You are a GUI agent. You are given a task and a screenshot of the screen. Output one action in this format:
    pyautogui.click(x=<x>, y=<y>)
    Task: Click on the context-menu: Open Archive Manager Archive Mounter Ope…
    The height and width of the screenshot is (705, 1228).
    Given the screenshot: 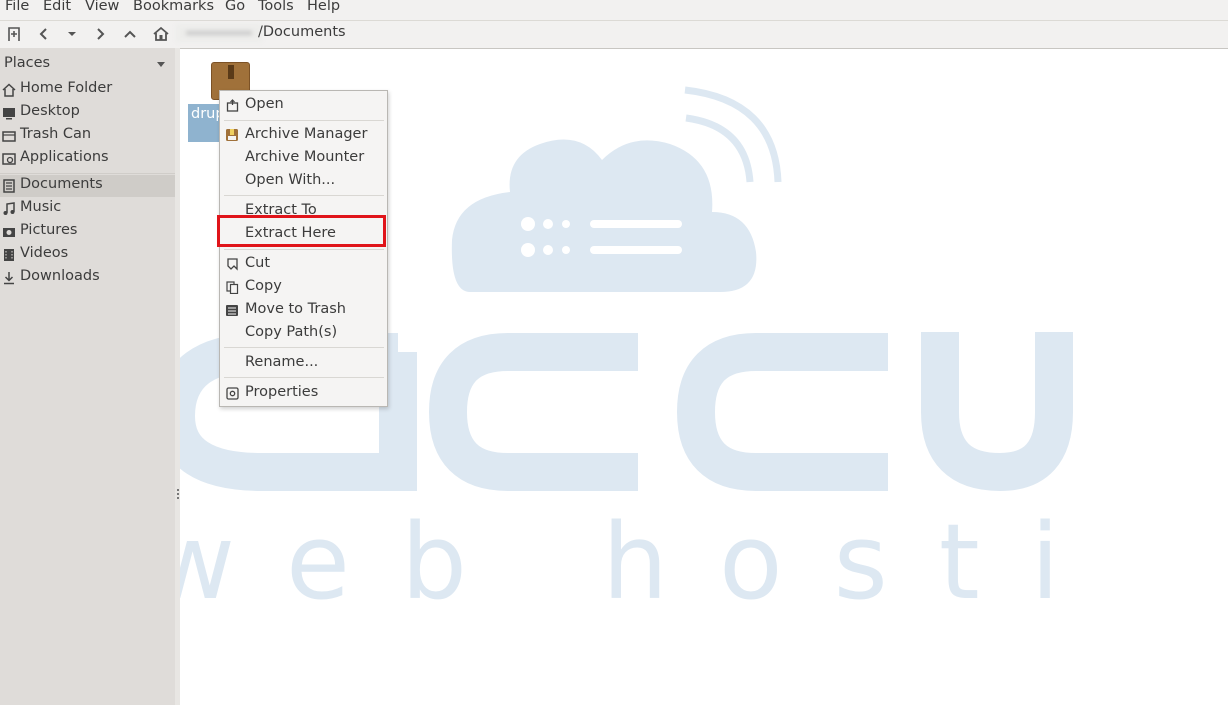 What is the action you would take?
    pyautogui.click(x=303, y=248)
    